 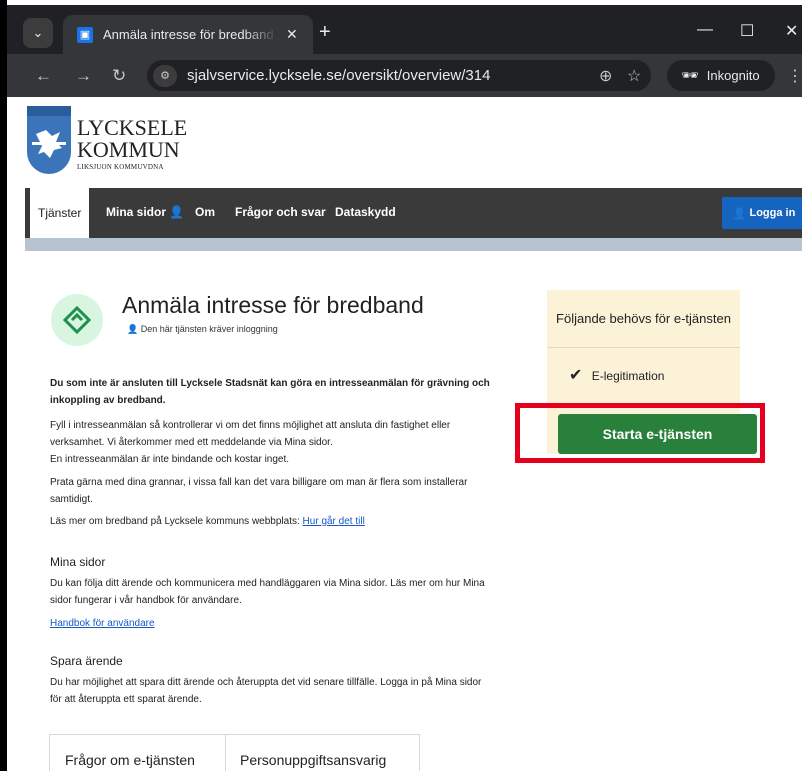 What do you see at coordinates (145, 212) in the screenshot?
I see `nav-item-mina-sidor: Mina sidor 👤` at bounding box center [145, 212].